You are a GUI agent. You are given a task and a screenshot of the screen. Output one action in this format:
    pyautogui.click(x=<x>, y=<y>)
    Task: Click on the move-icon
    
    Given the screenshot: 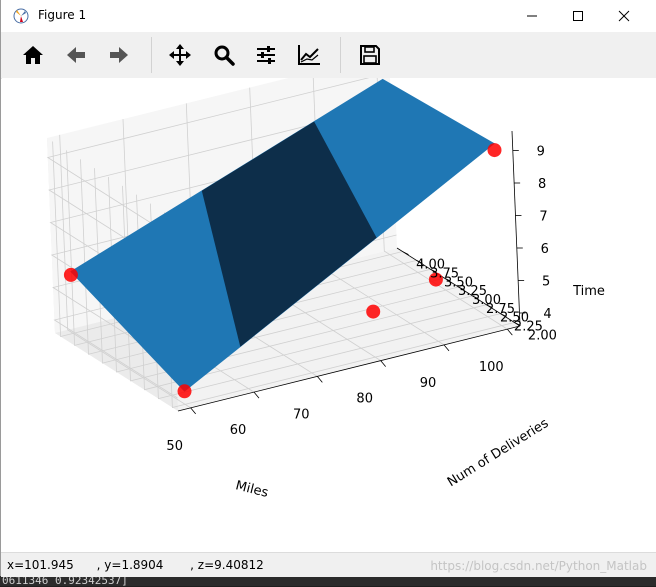 What is the action you would take?
    pyautogui.click(x=180, y=55)
    